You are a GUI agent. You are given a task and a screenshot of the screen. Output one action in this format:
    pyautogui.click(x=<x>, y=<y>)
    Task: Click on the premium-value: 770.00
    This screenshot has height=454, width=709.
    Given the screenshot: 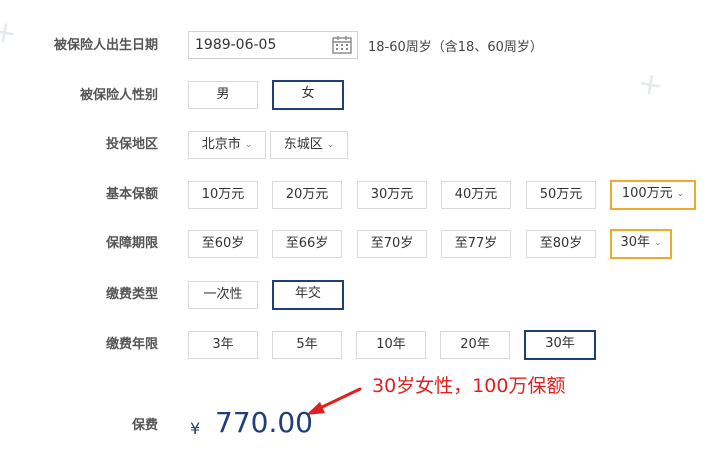 What is the action you would take?
    pyautogui.click(x=264, y=422)
    